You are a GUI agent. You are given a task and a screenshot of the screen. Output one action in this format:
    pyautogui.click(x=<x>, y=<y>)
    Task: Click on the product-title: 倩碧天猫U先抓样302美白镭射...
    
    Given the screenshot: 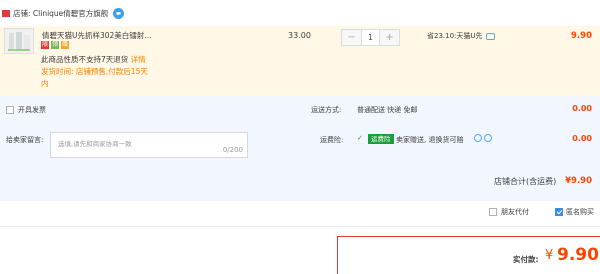 What is the action you would take?
    pyautogui.click(x=96, y=35)
    